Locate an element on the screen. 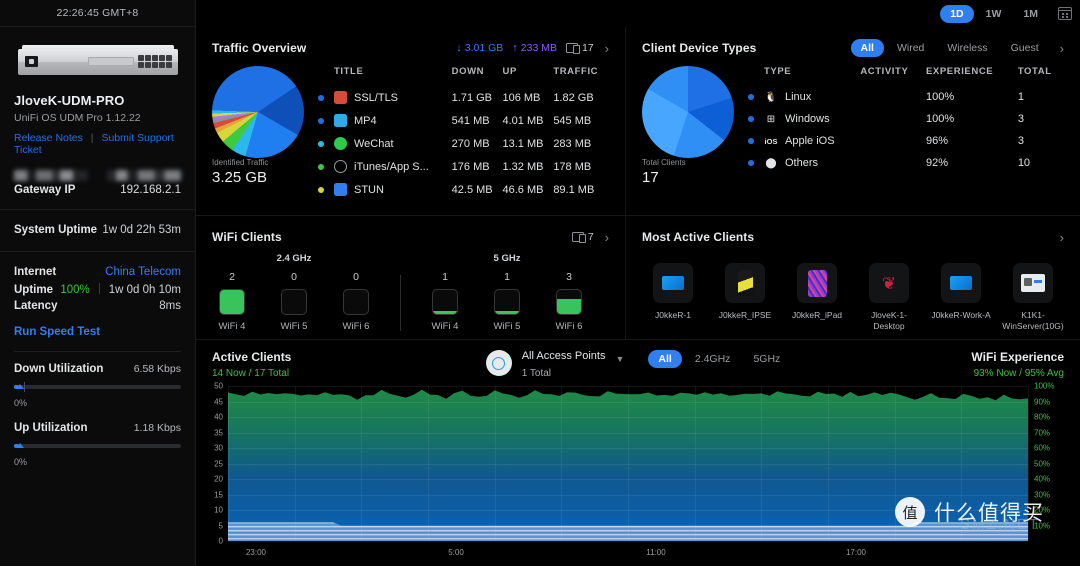 This screenshot has width=1080, height=566. client-type-filter-group: All Wired Wireless Guest is located at coordinates (949, 48).